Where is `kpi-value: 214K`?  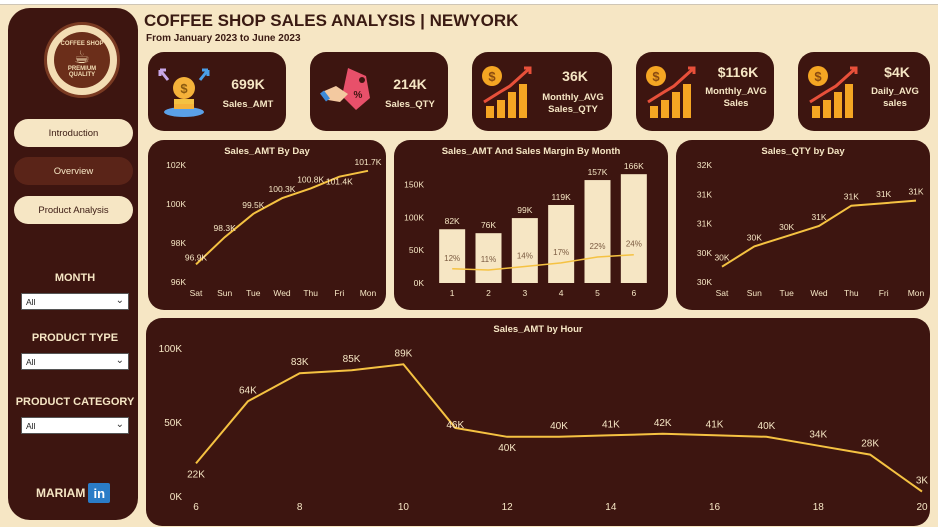 kpi-value: 214K is located at coordinates (410, 84).